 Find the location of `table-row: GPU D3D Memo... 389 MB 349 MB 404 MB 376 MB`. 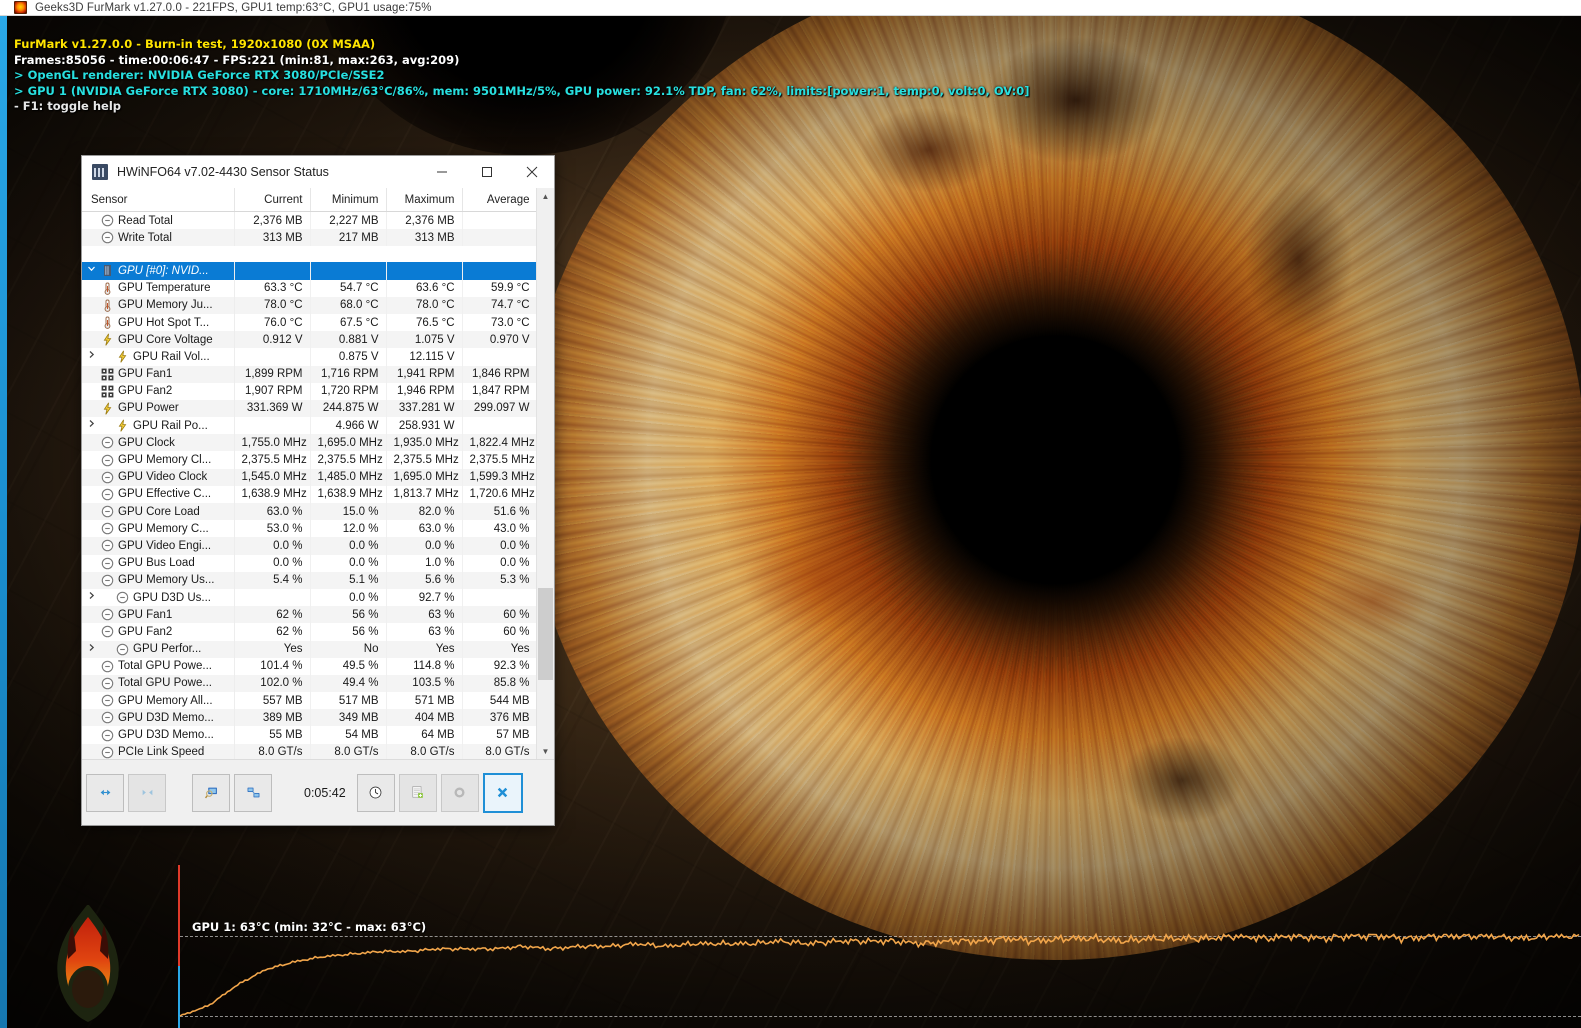

table-row: GPU D3D Memo... 389 MB 349 MB 404 MB 376 MB is located at coordinates (309, 718).